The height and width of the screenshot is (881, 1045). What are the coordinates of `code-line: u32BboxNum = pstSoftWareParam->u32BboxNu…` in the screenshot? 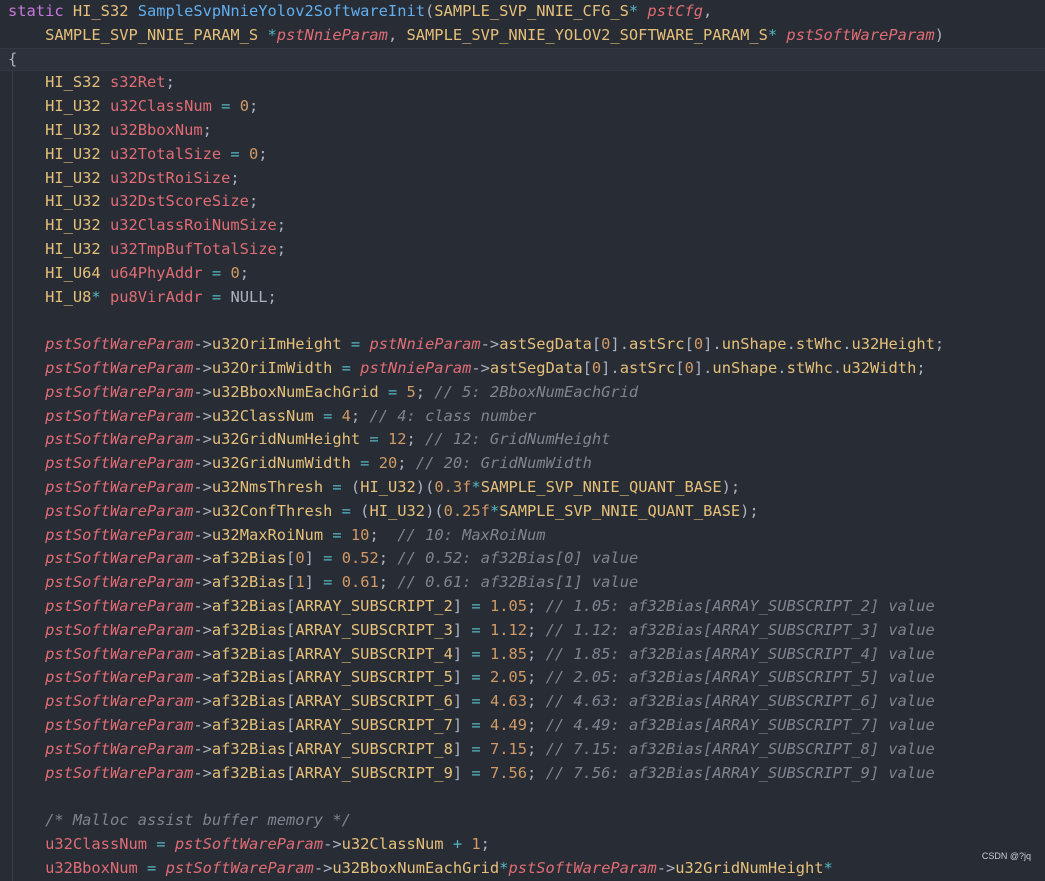 It's located at (522, 868).